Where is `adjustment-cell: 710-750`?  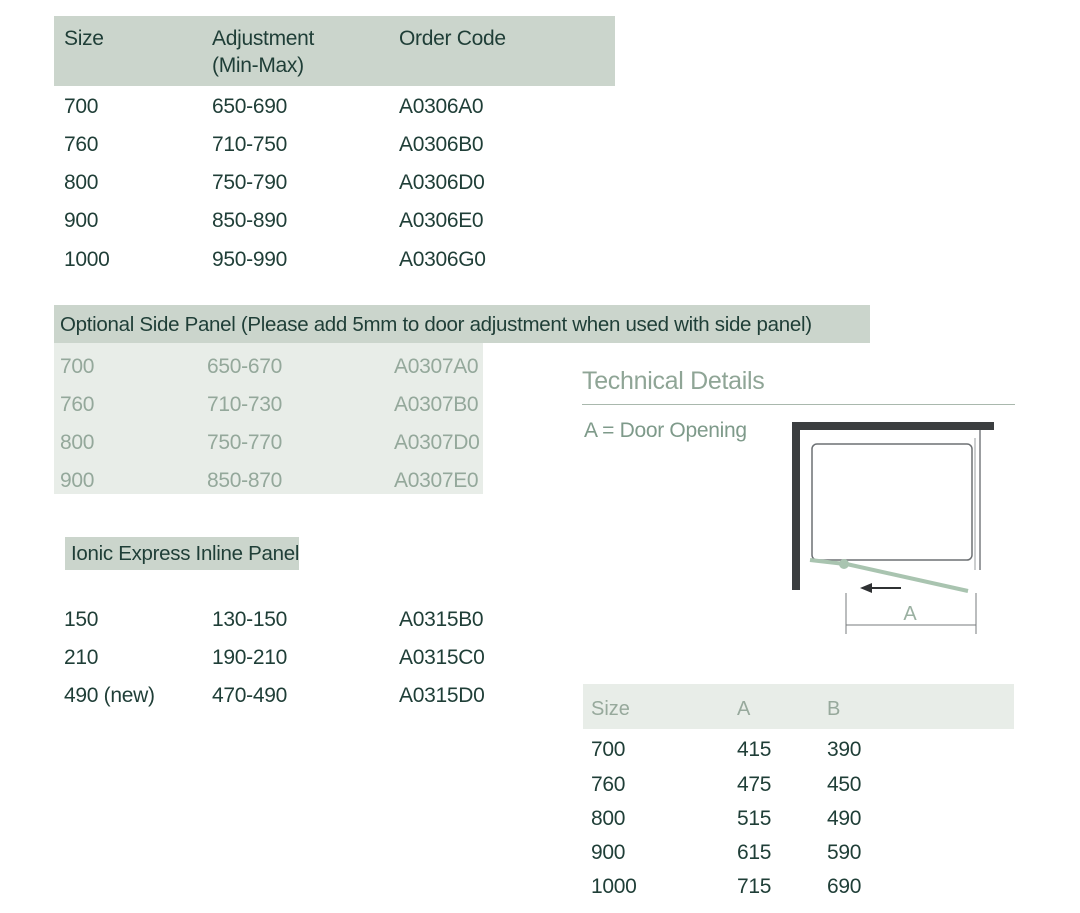 adjustment-cell: 710-750 is located at coordinates (249, 144).